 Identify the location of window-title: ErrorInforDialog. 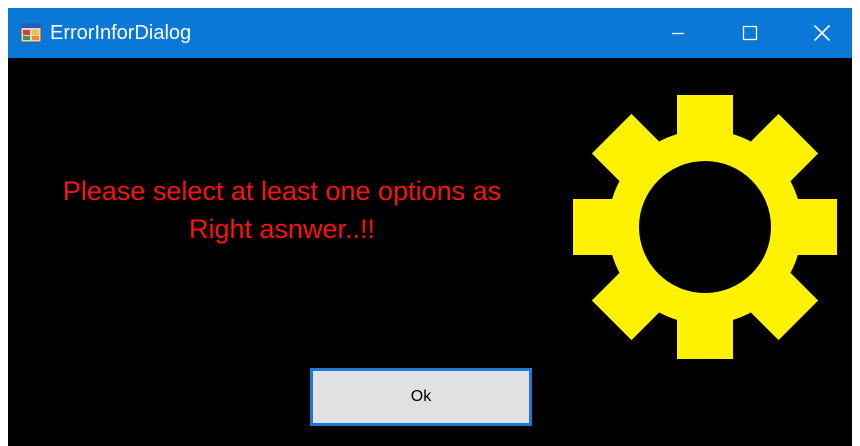
(121, 33).